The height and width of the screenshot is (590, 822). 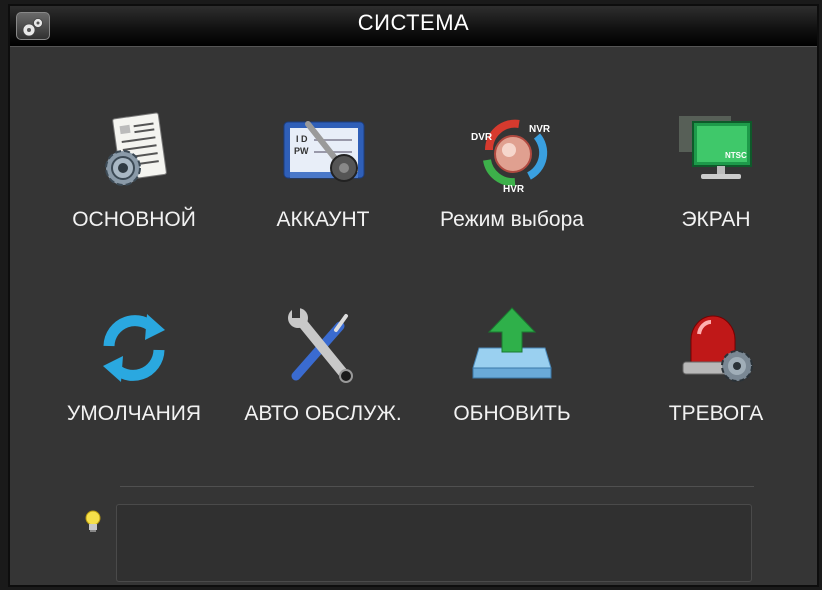 I want to click on hvr-text: HVR, so click(x=514, y=189).